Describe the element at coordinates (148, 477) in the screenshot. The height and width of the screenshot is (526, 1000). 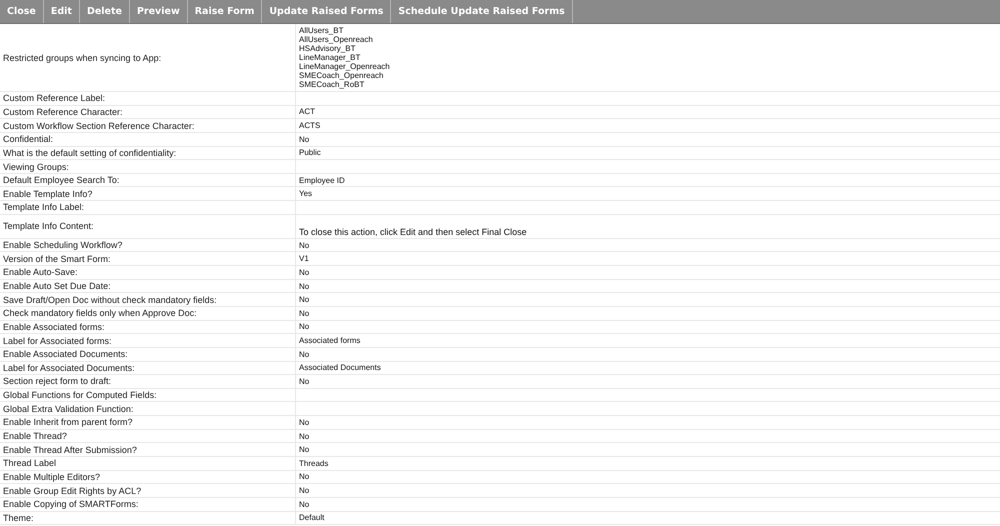
I see `label-cell: Enable Multiple Editors?` at that location.